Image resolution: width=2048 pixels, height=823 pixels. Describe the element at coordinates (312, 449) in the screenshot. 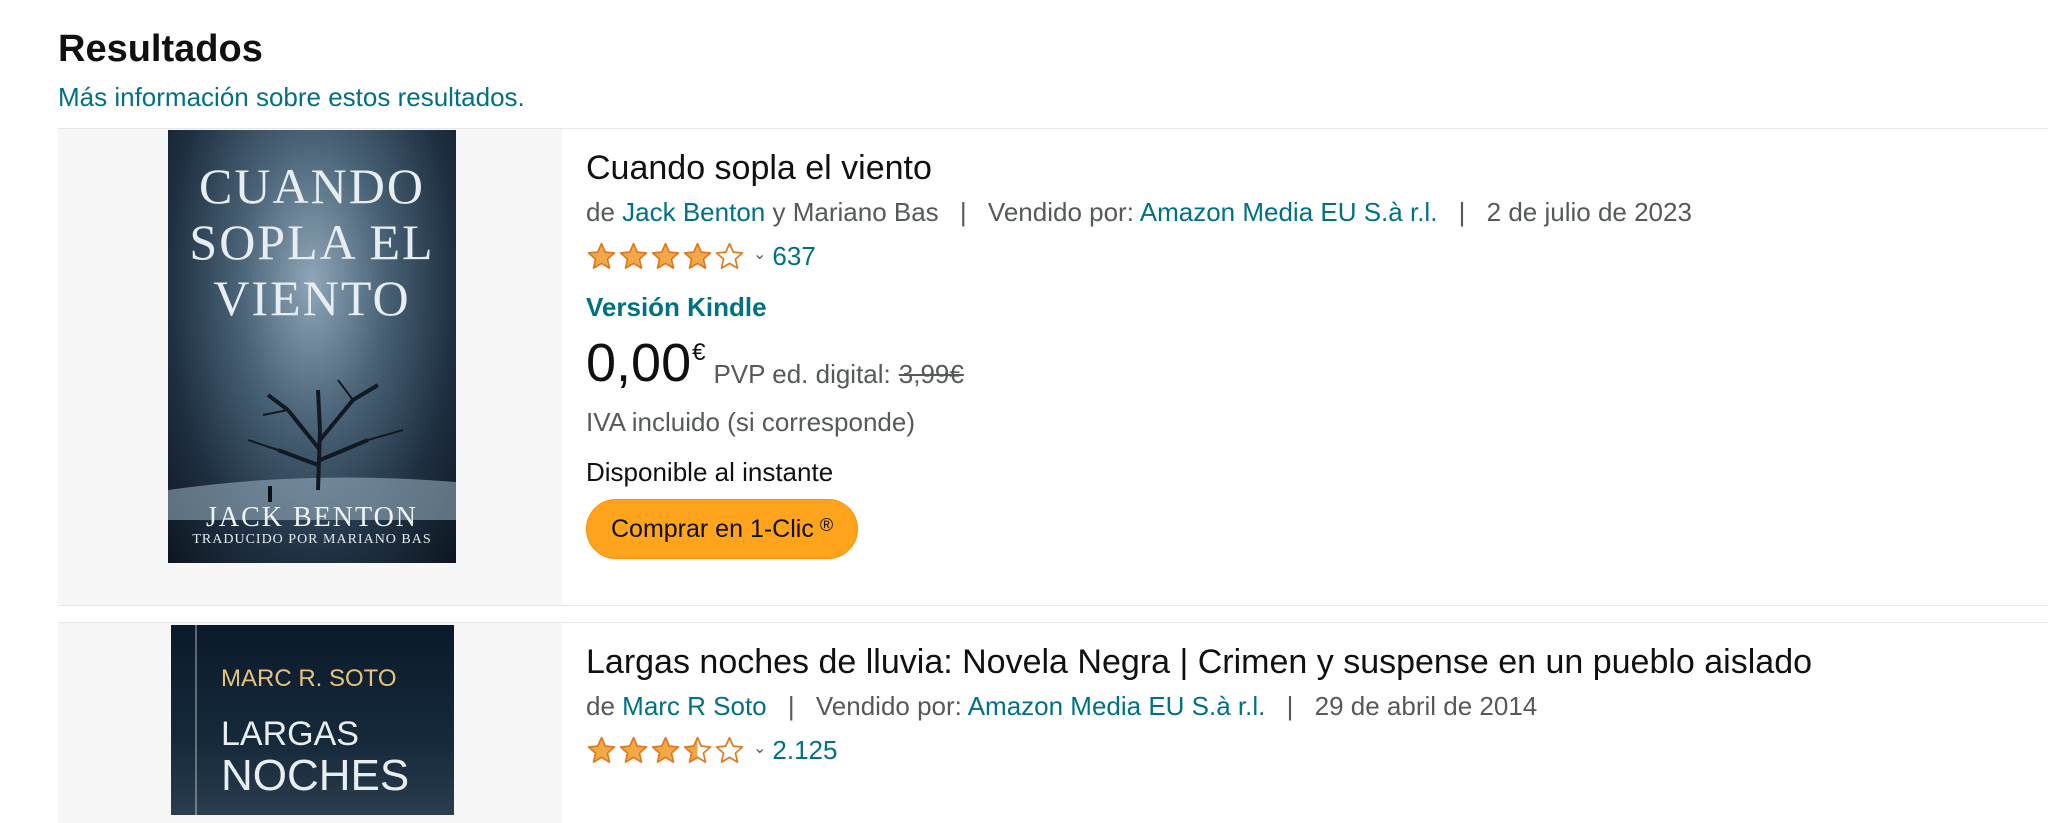

I see `cover-tree-illustration` at that location.